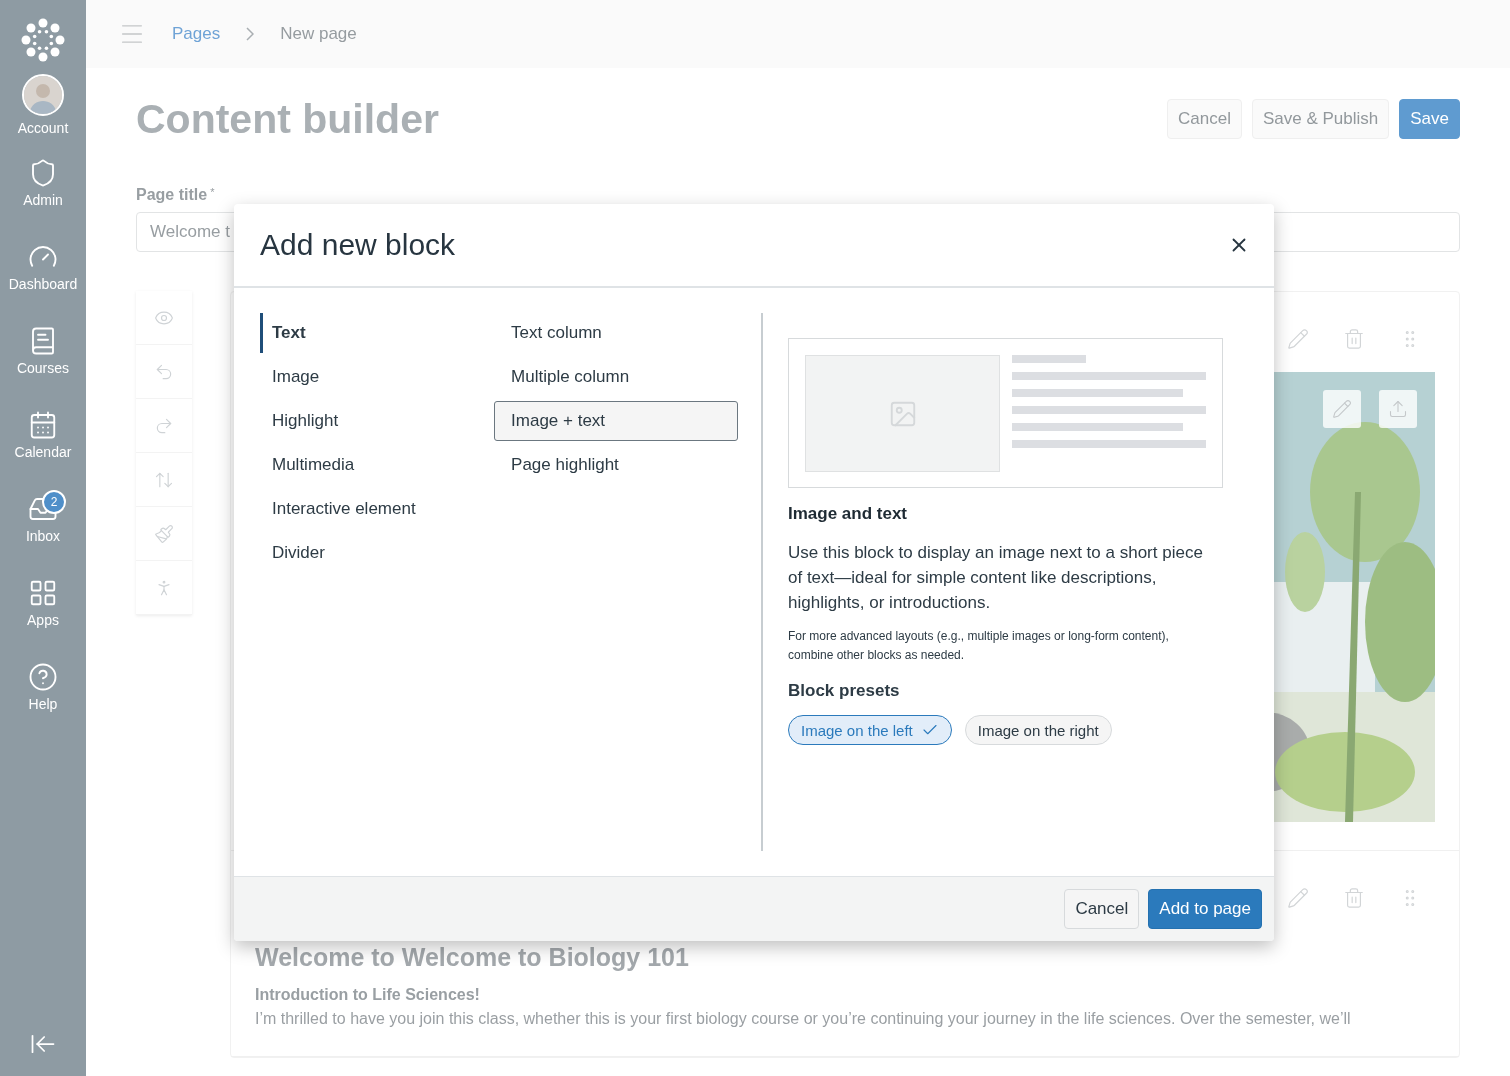 The height and width of the screenshot is (1076, 1510). I want to click on nav-label: Apps, so click(43, 620).